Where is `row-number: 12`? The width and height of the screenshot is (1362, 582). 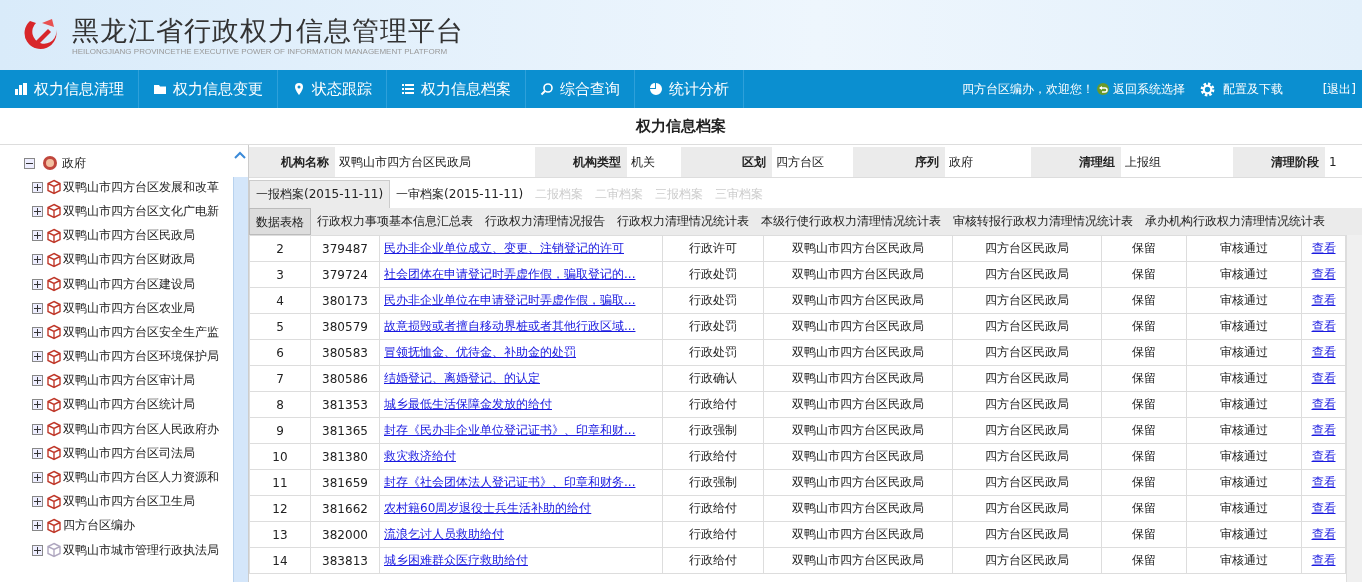 row-number: 12 is located at coordinates (280, 508).